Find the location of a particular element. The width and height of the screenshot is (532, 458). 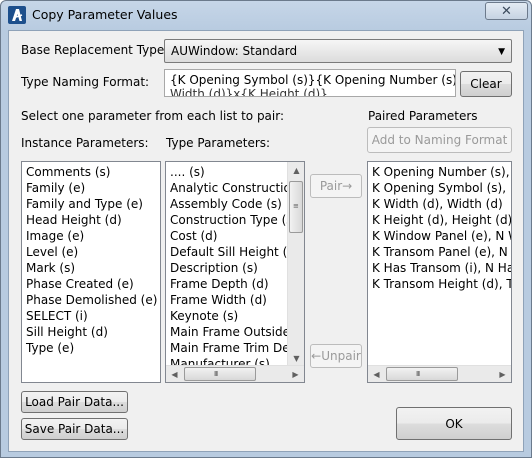

type-parameter-item: Description (s) is located at coordinates (214, 268).